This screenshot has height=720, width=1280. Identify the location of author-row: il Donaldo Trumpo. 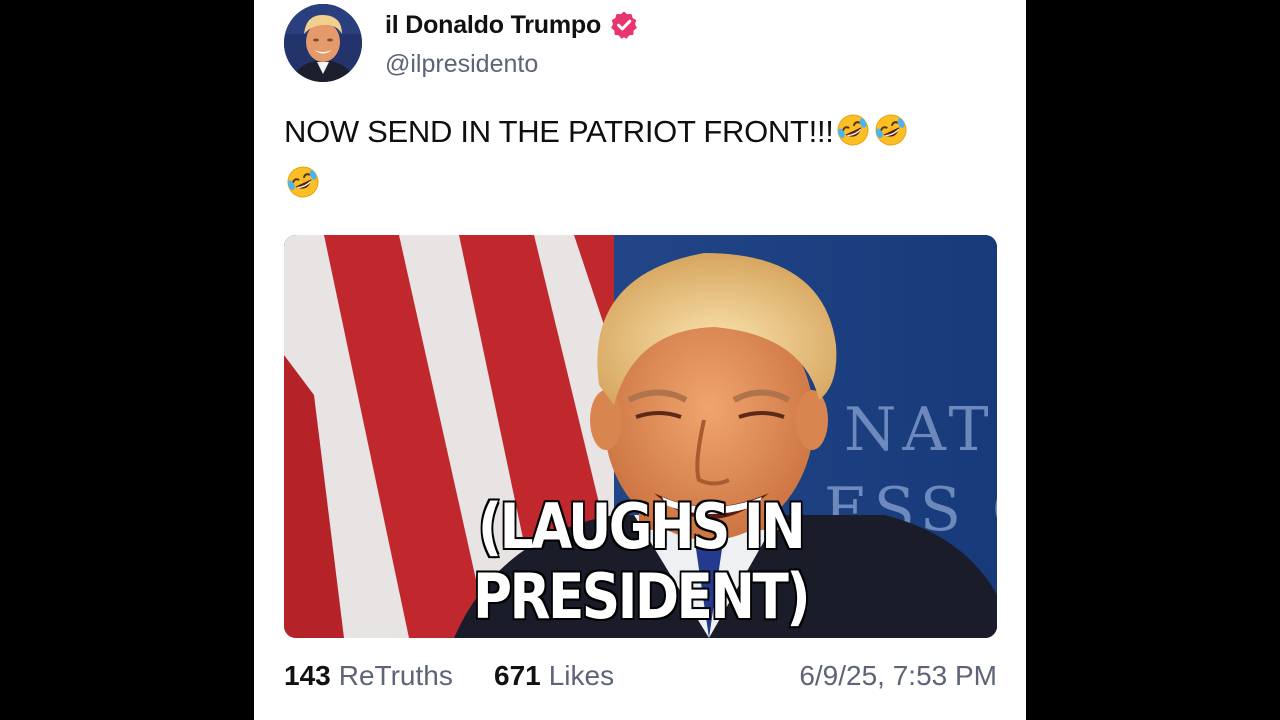
(512, 25).